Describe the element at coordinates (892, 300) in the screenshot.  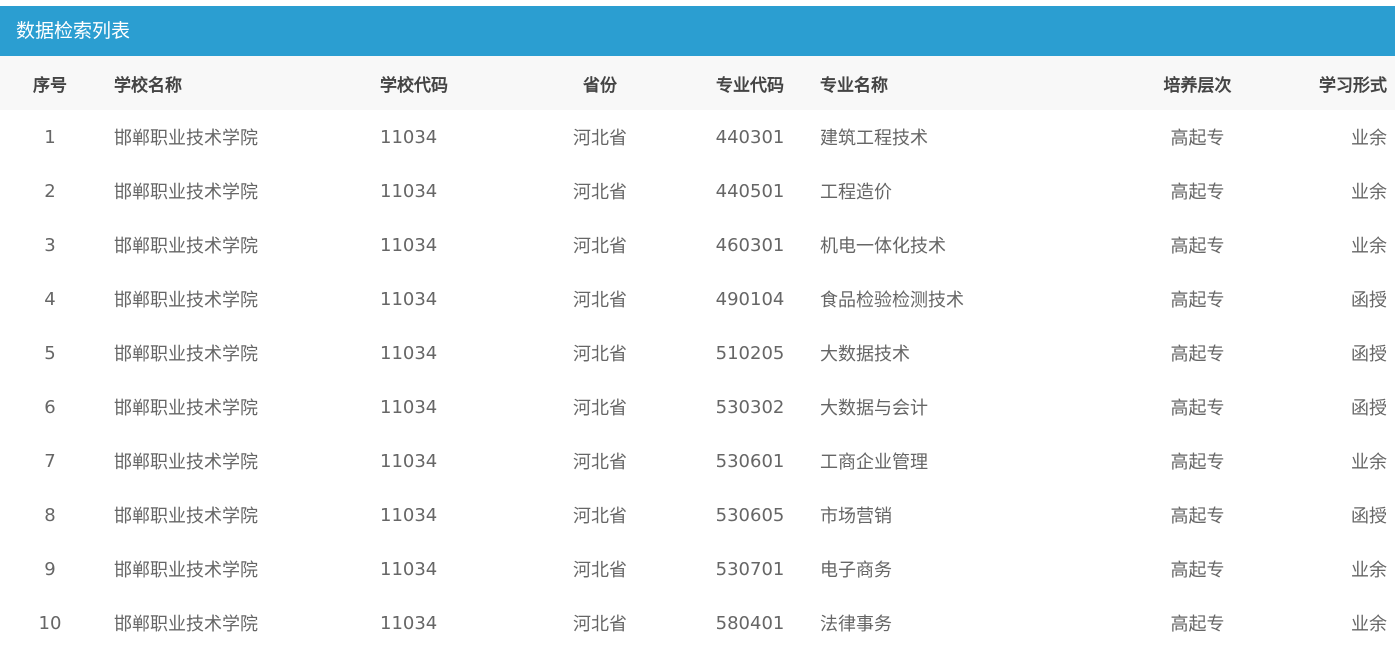
I see `cell-major-name: 食品检验检测技术` at that location.